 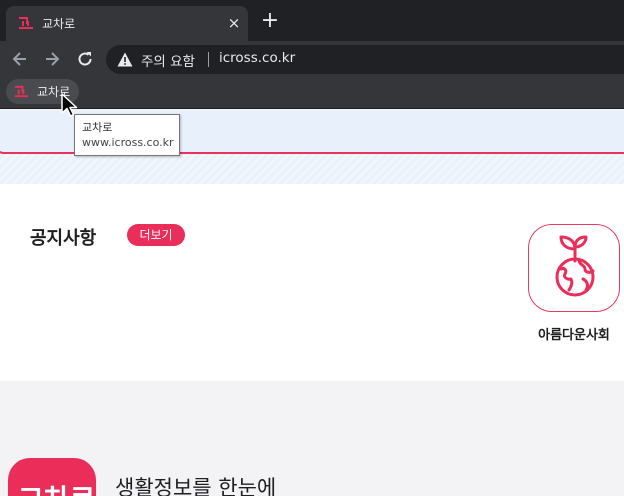 What do you see at coordinates (125, 59) in the screenshot?
I see `warning-icon` at bounding box center [125, 59].